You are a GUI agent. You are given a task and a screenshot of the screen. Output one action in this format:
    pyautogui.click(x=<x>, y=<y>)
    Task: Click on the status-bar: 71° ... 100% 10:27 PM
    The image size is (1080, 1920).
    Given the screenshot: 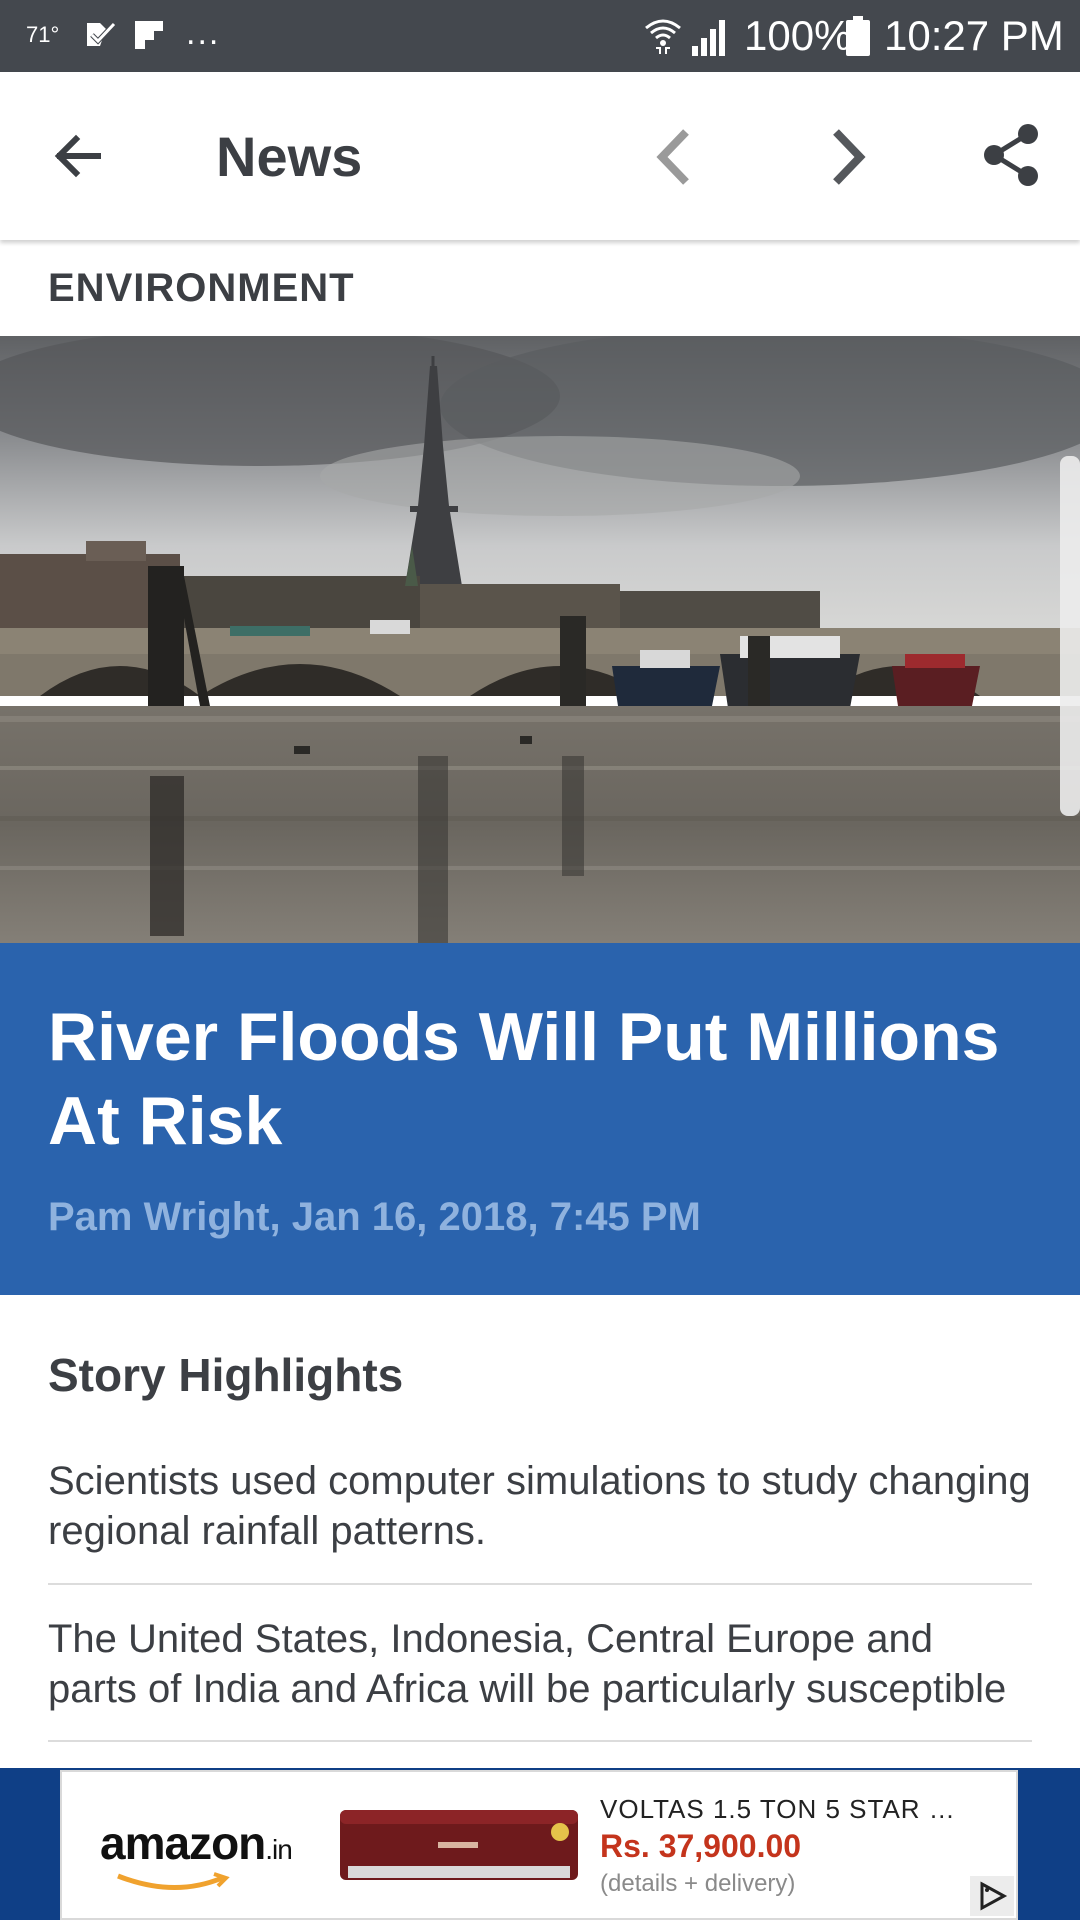 What is the action you would take?
    pyautogui.click(x=540, y=36)
    